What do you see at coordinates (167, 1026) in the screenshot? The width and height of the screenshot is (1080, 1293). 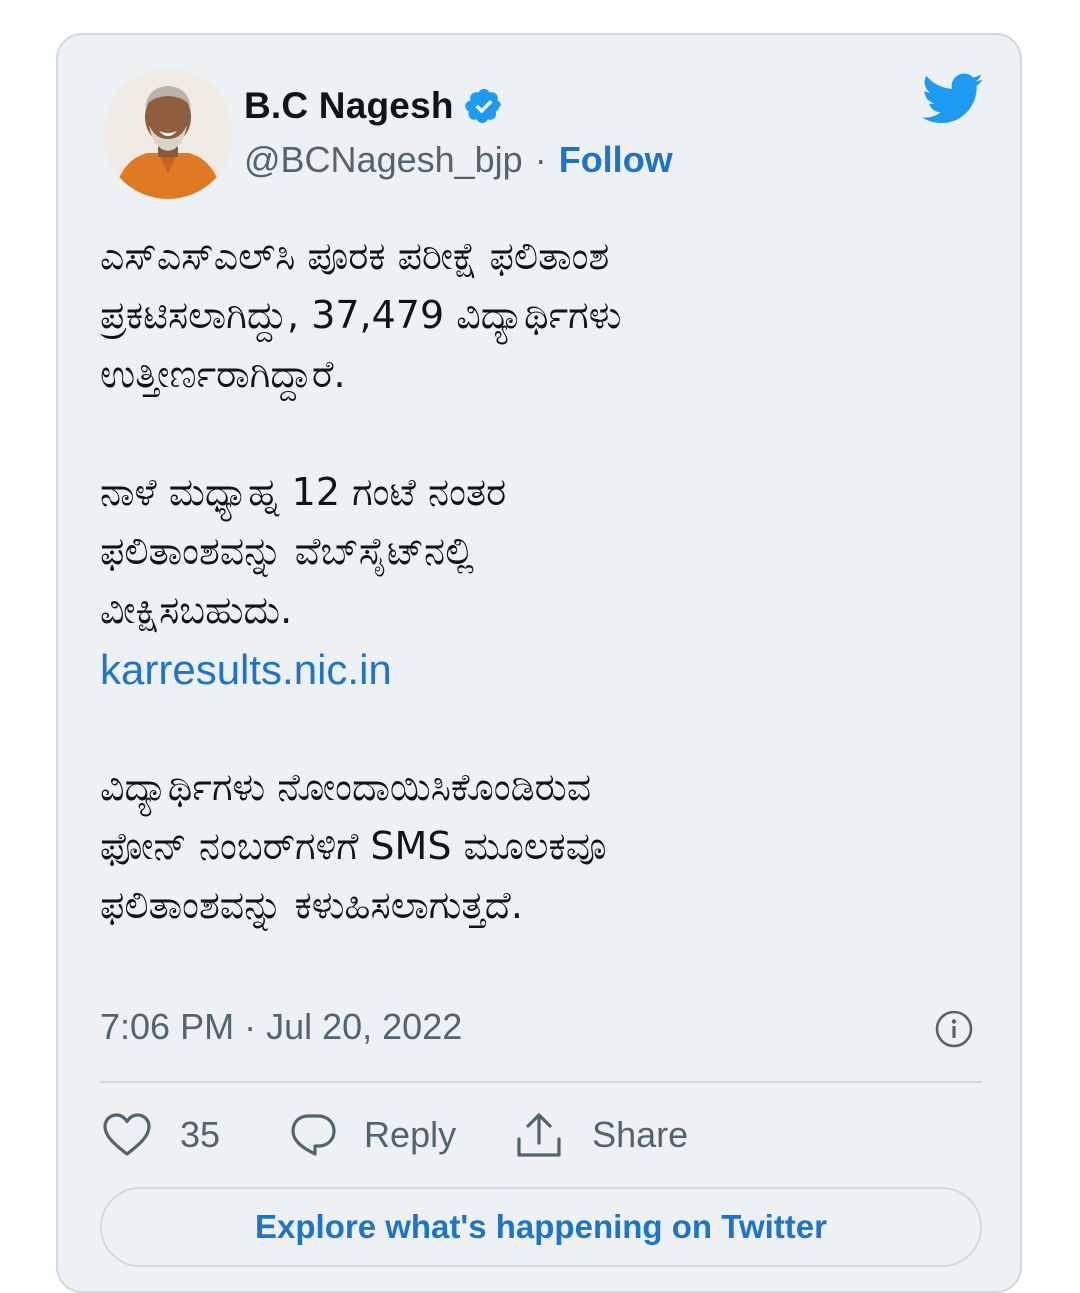 I see `tweet-time: 7:06 PM` at bounding box center [167, 1026].